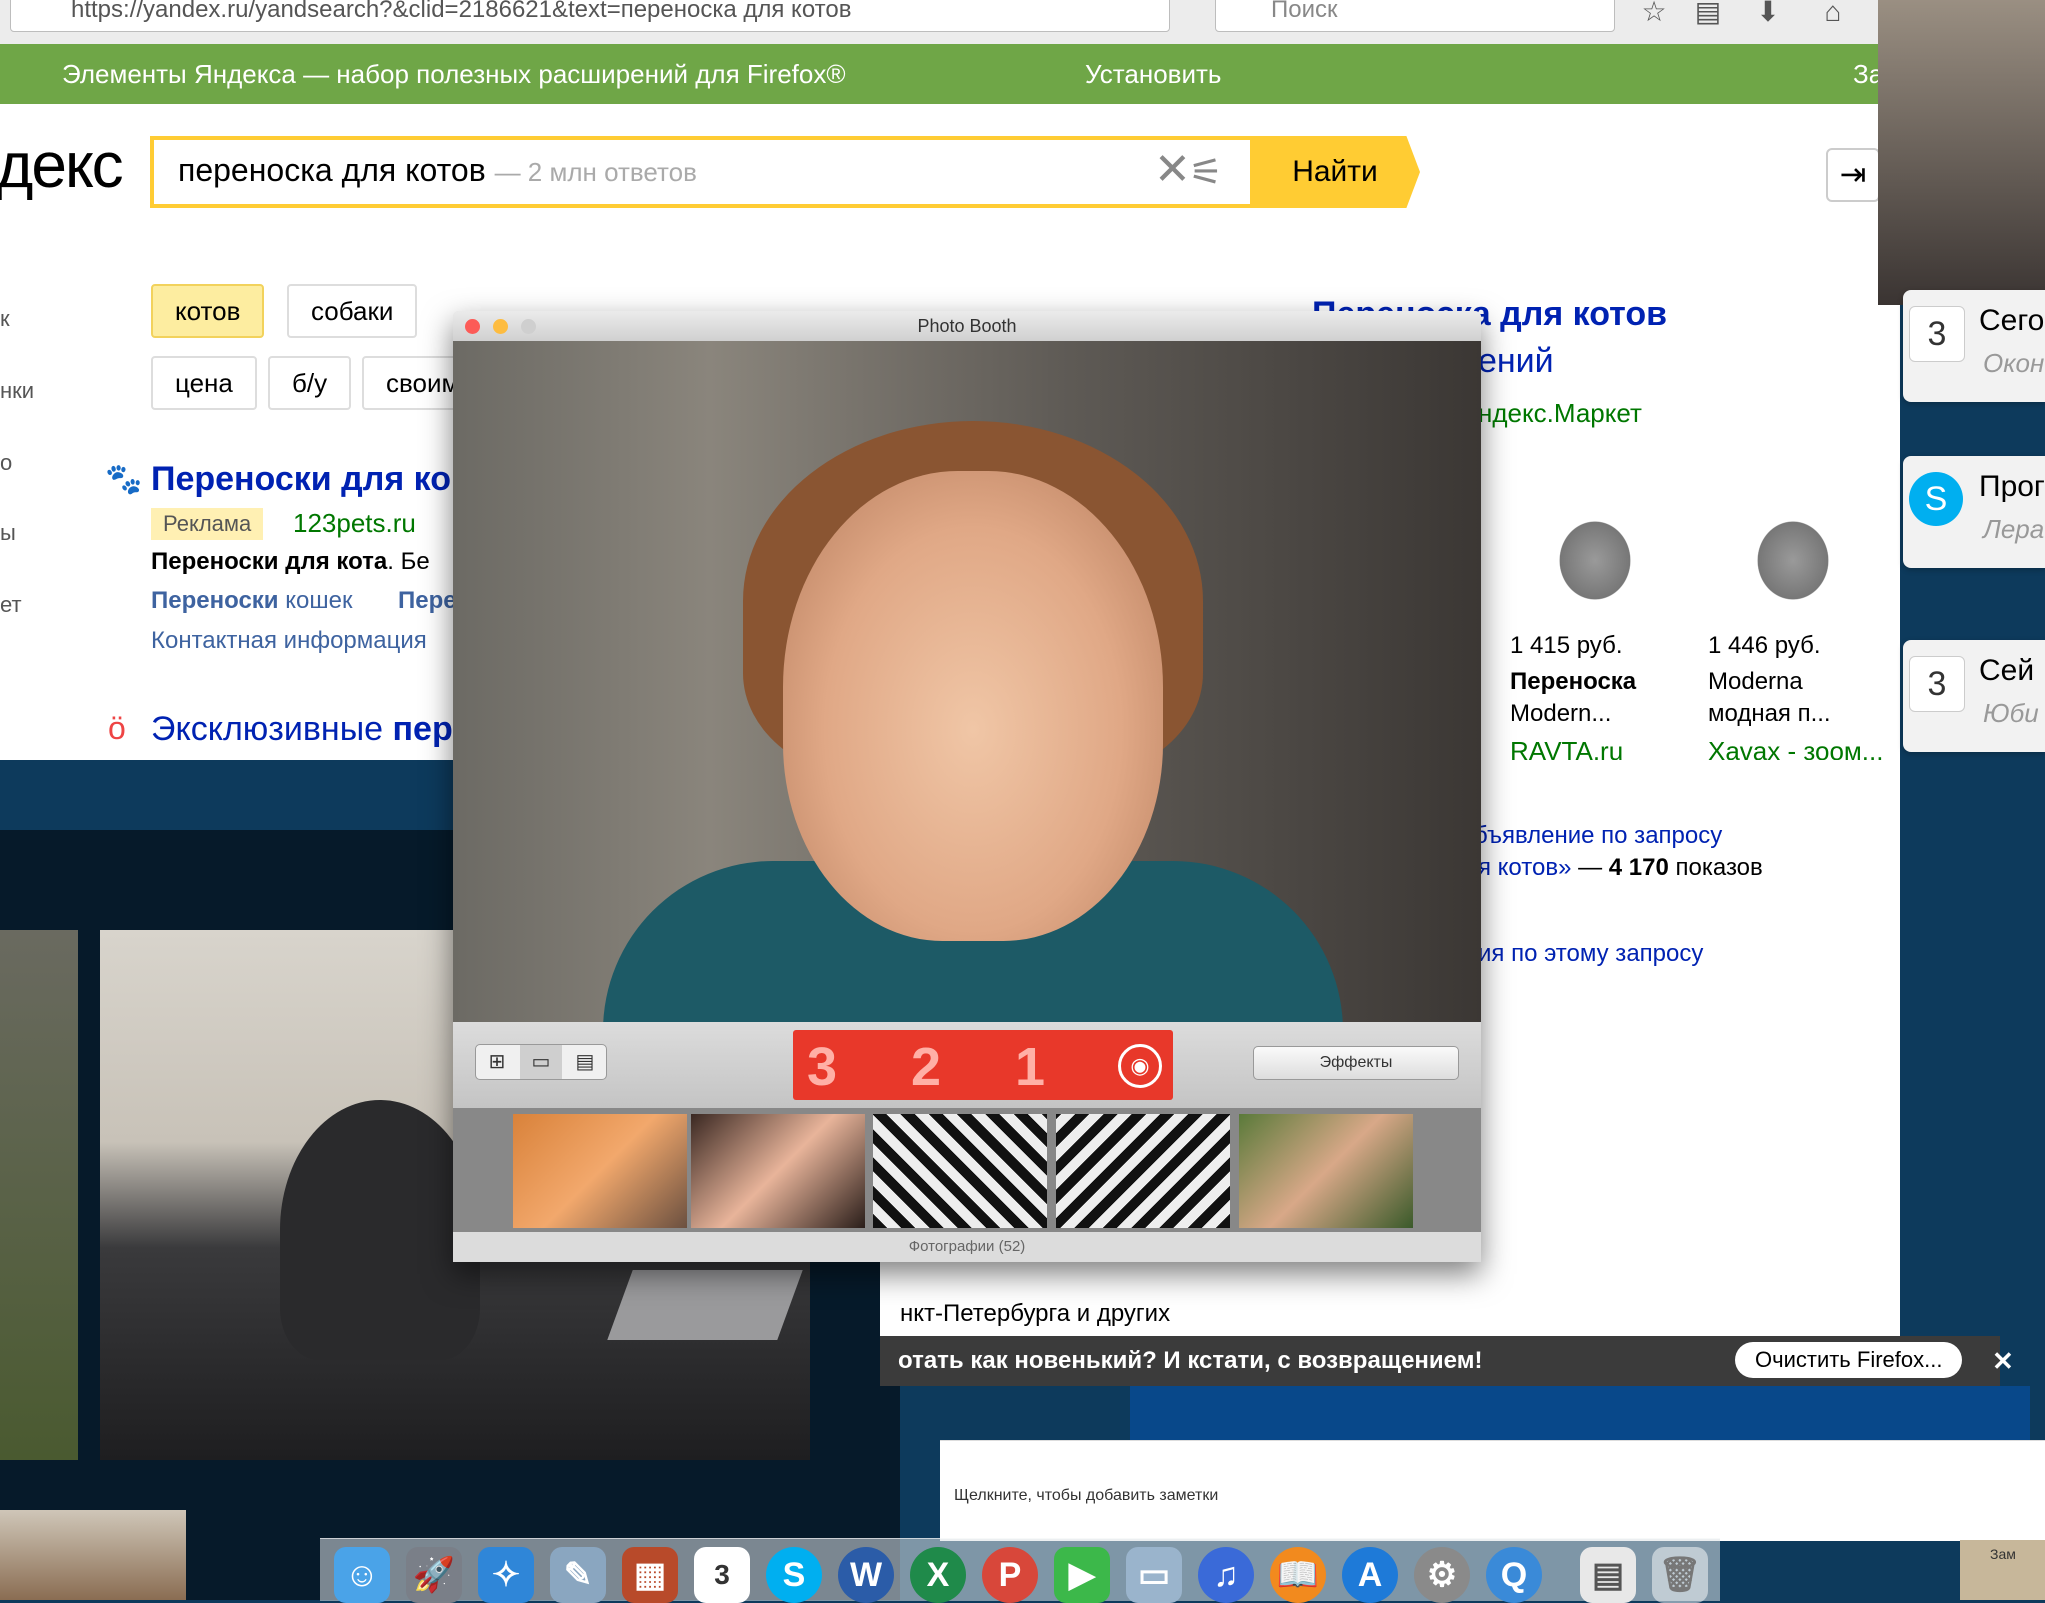 The width and height of the screenshot is (2045, 1603). I want to click on left-nav-item: к, so click(5, 319).